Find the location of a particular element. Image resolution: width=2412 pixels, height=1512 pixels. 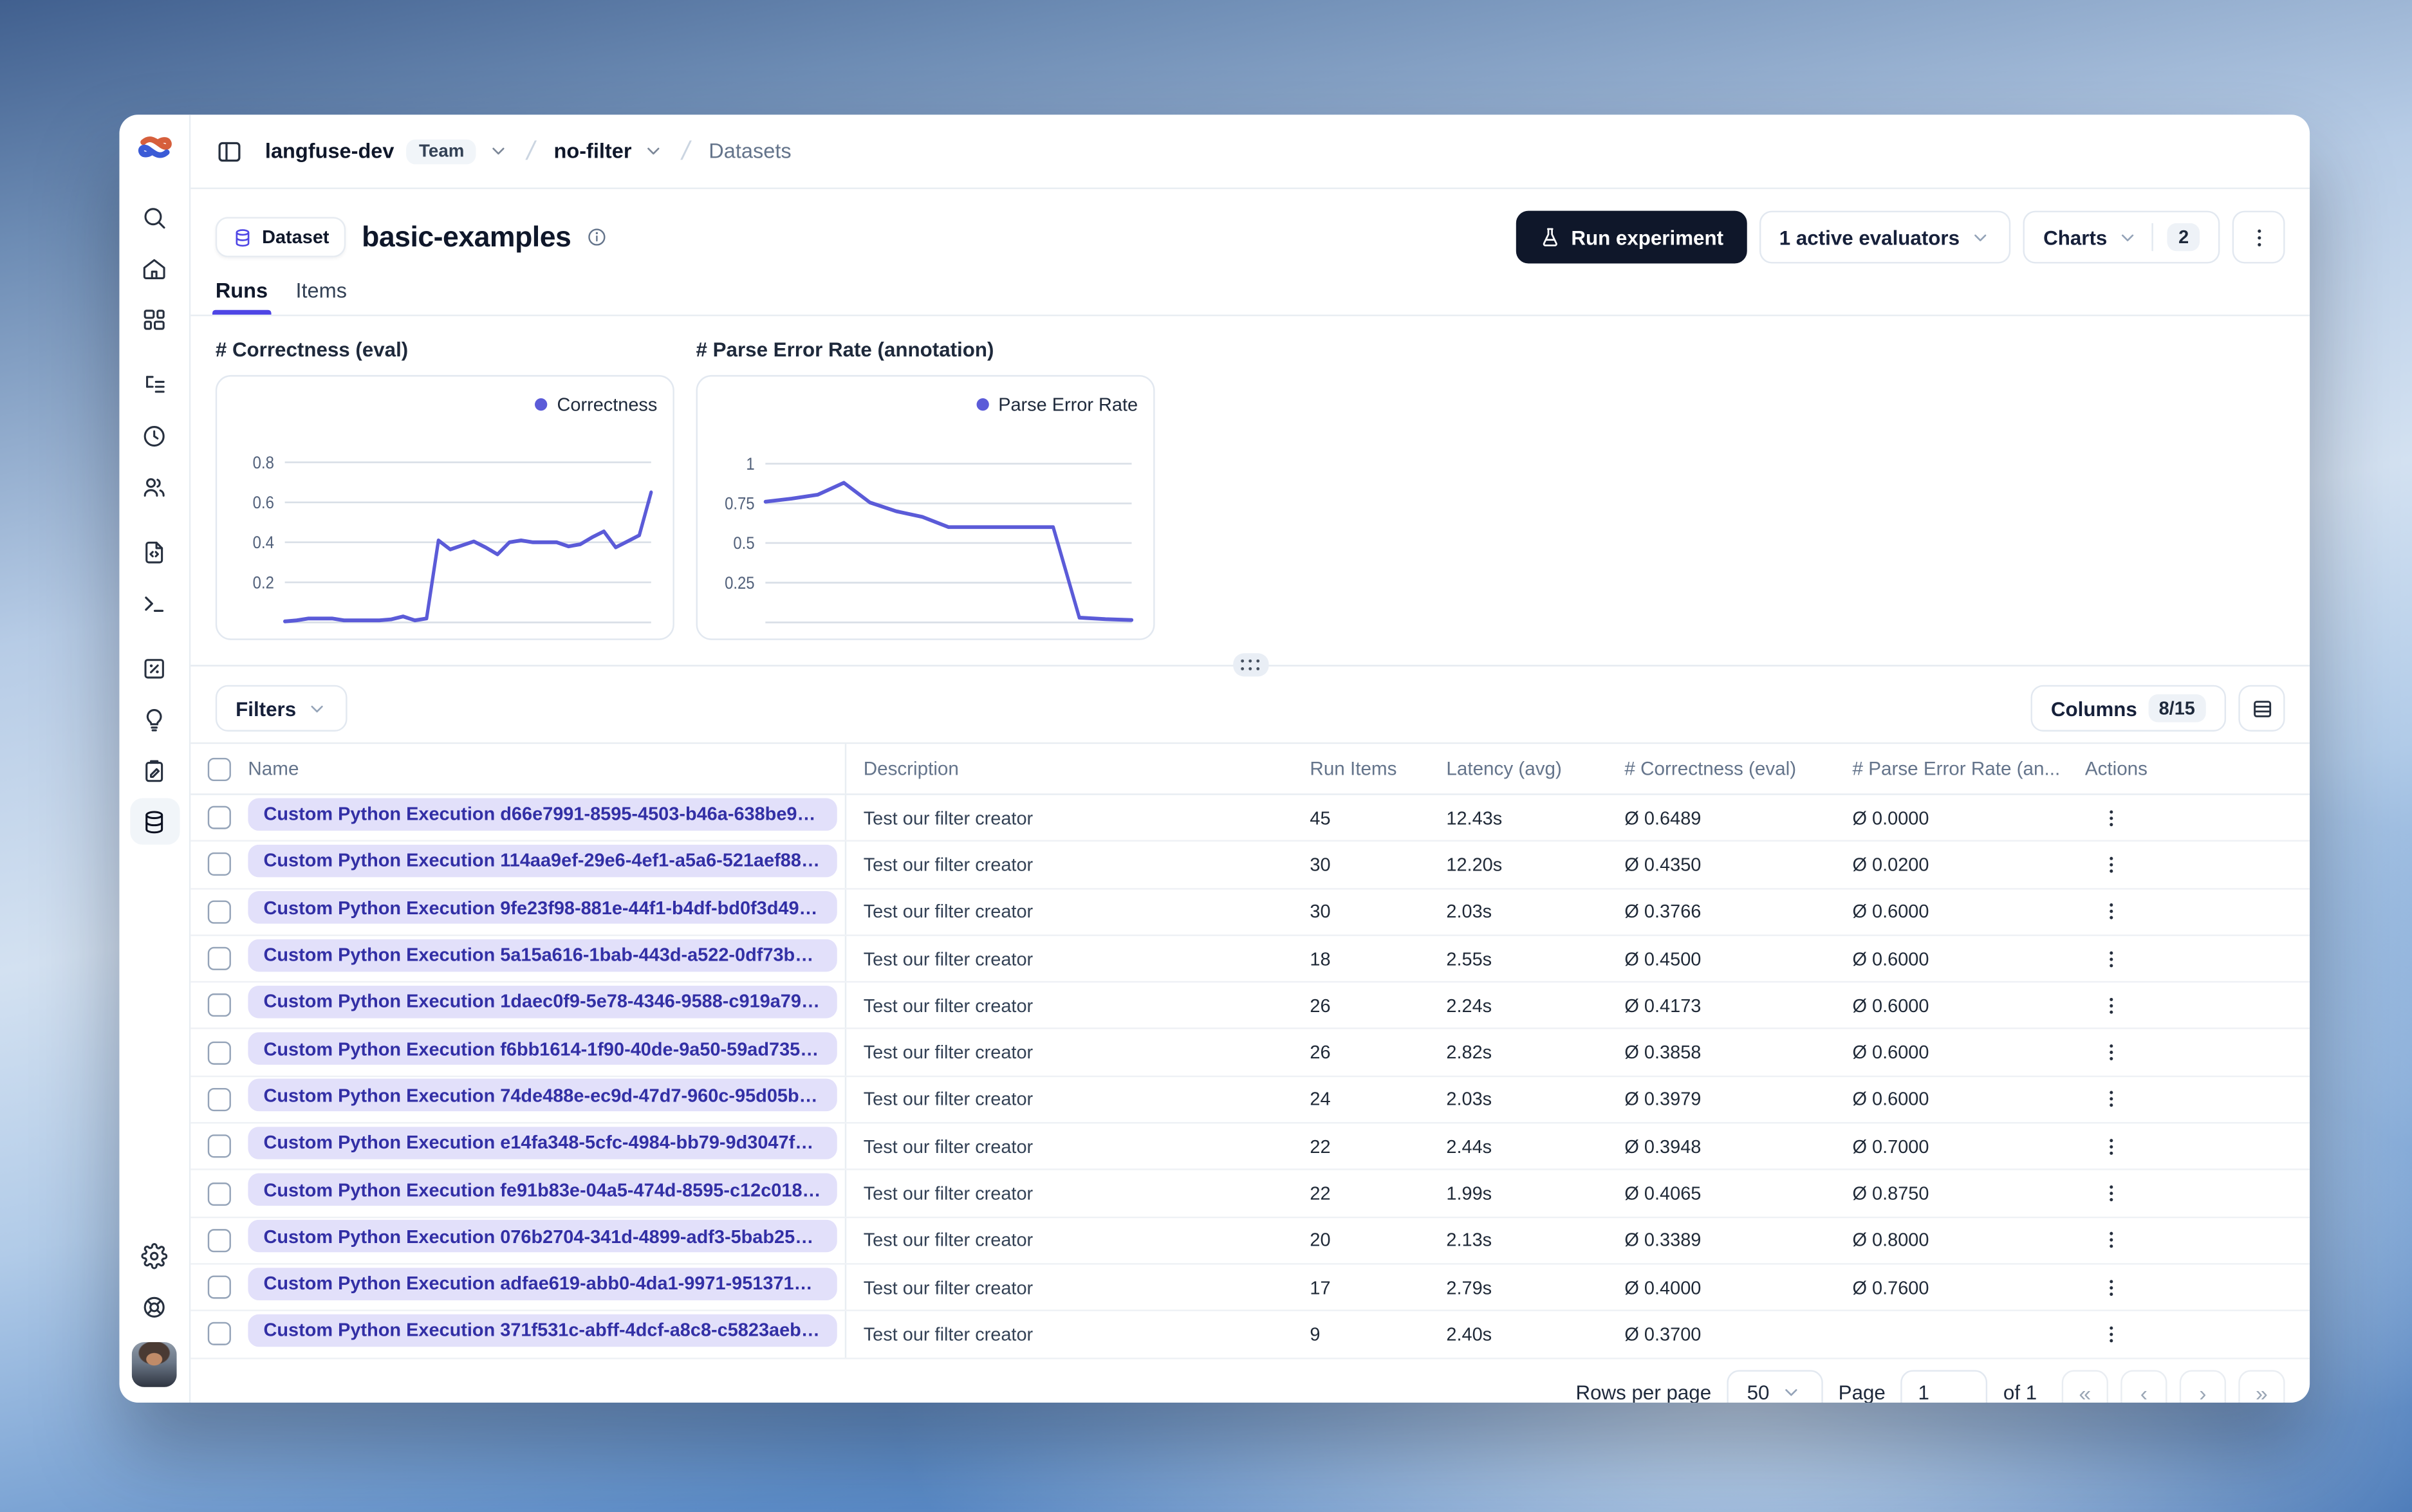

next-page-button: › is located at coordinates (2203, 1386).